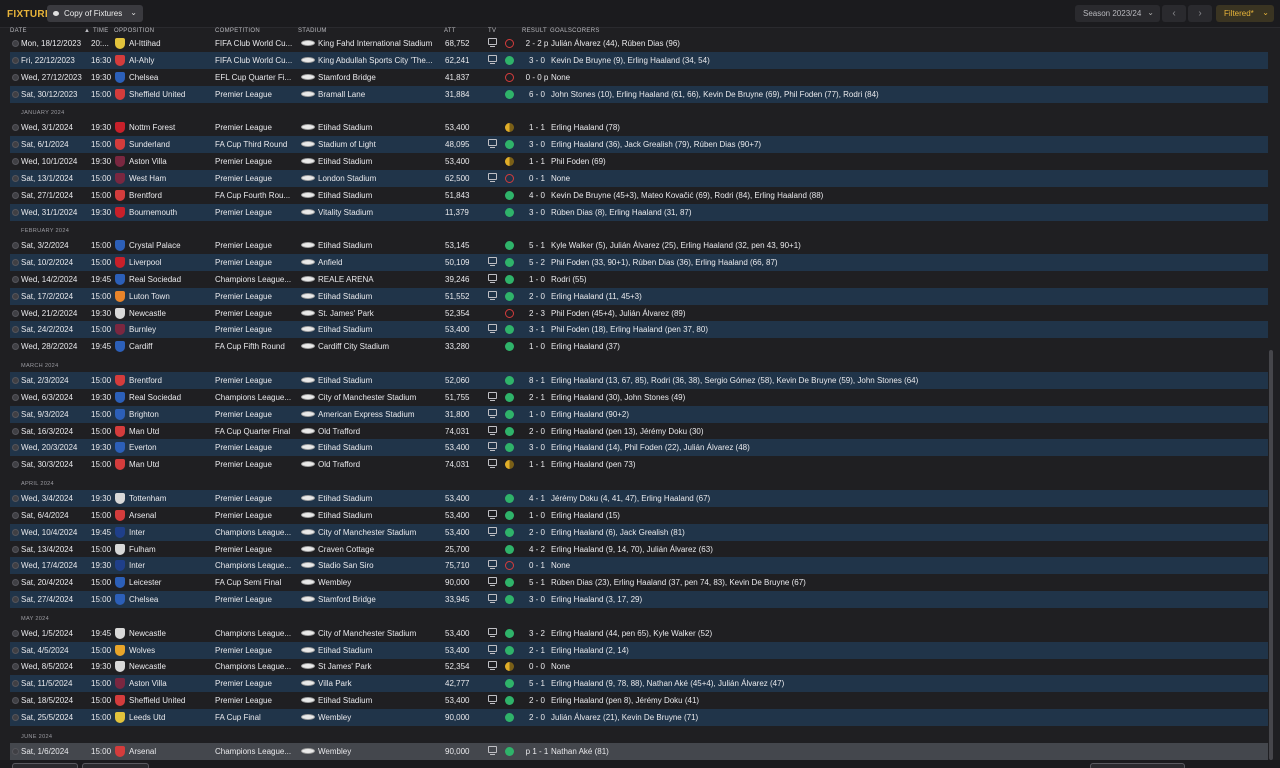 The width and height of the screenshot is (1280, 768). What do you see at coordinates (147, 717) in the screenshot?
I see `opposition-name: Leeds Utd` at bounding box center [147, 717].